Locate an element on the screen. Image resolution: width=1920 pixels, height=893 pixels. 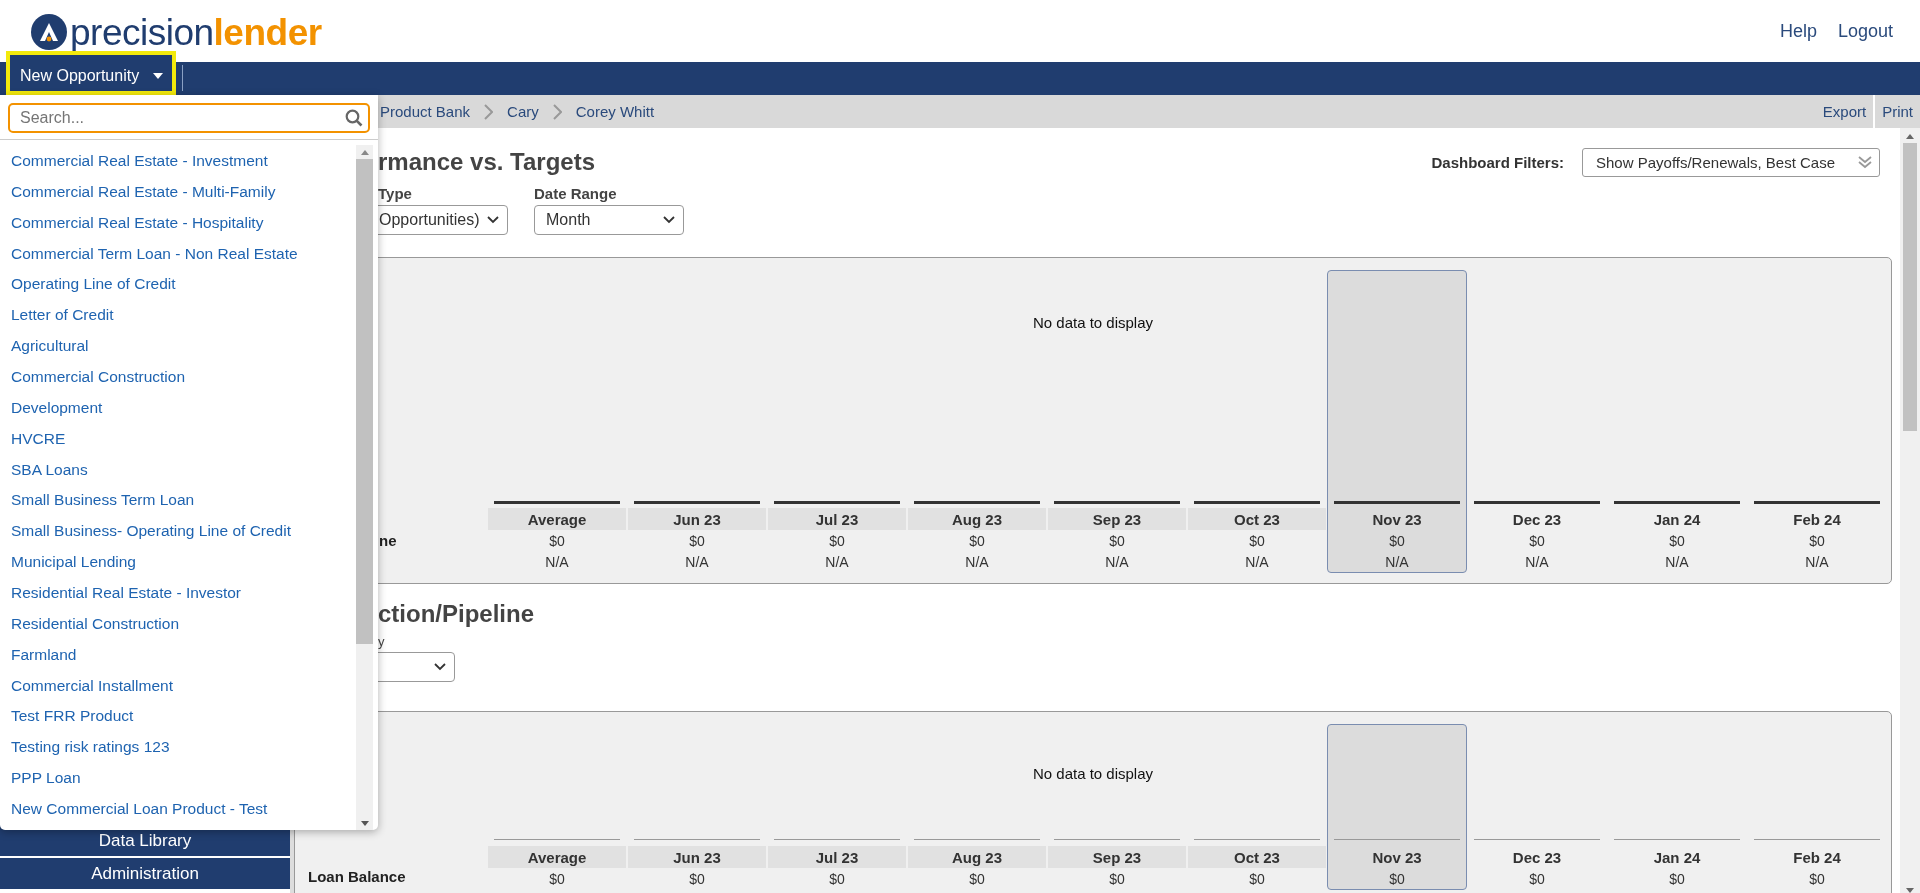
filter-select: Month is located at coordinates (609, 220).